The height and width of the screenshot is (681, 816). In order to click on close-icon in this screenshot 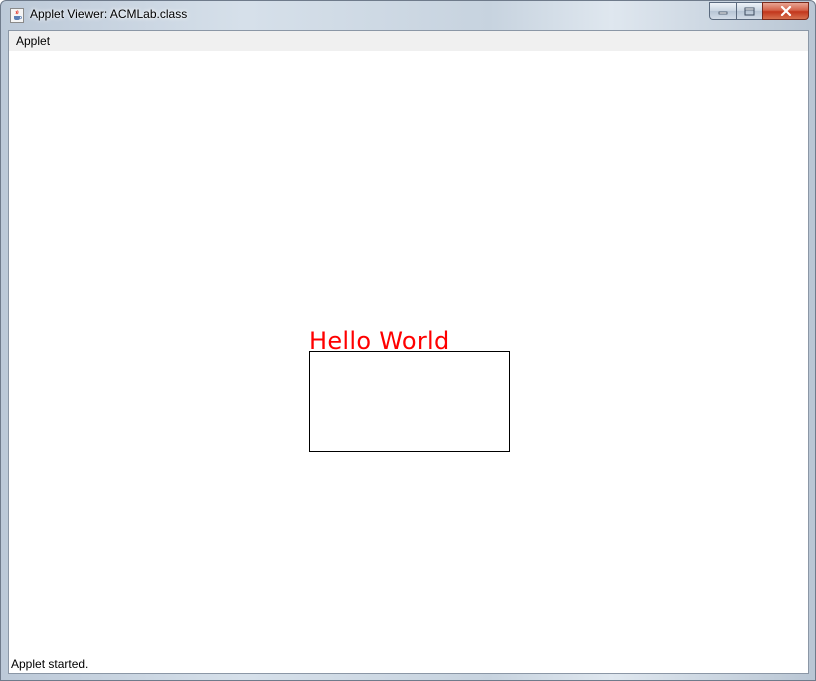, I will do `click(785, 11)`.